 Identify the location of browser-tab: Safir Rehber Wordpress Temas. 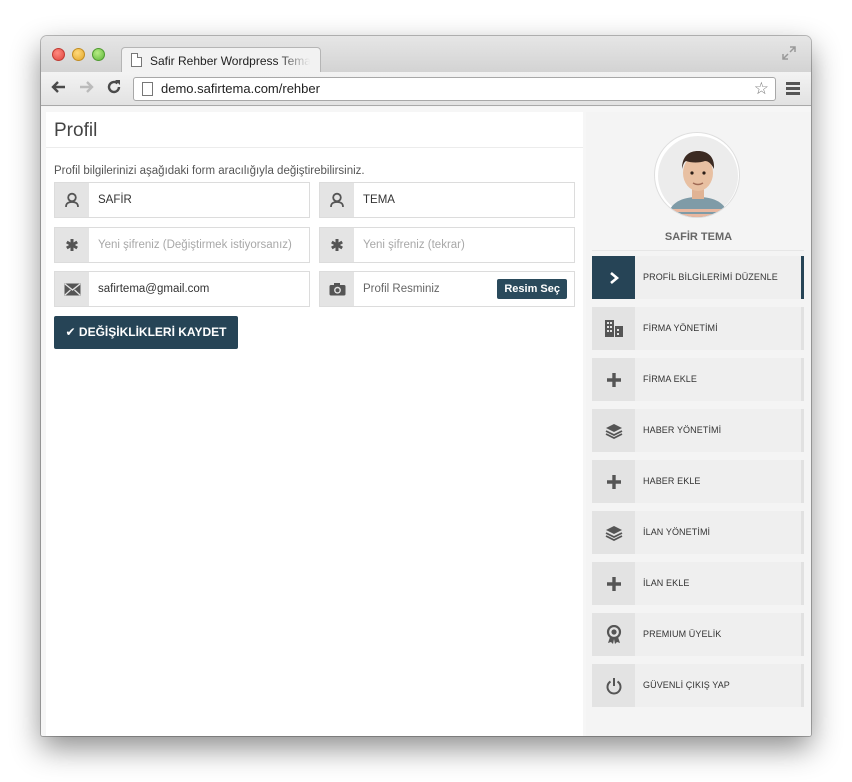
(221, 60).